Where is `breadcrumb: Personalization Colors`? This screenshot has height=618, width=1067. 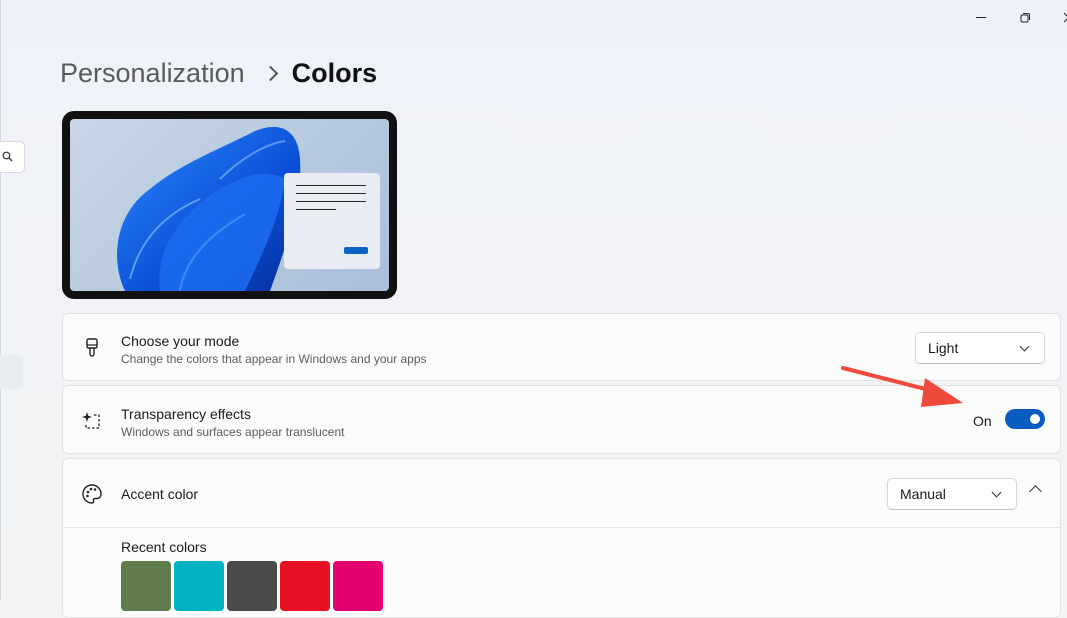 breadcrumb: Personalization Colors is located at coordinates (218, 73).